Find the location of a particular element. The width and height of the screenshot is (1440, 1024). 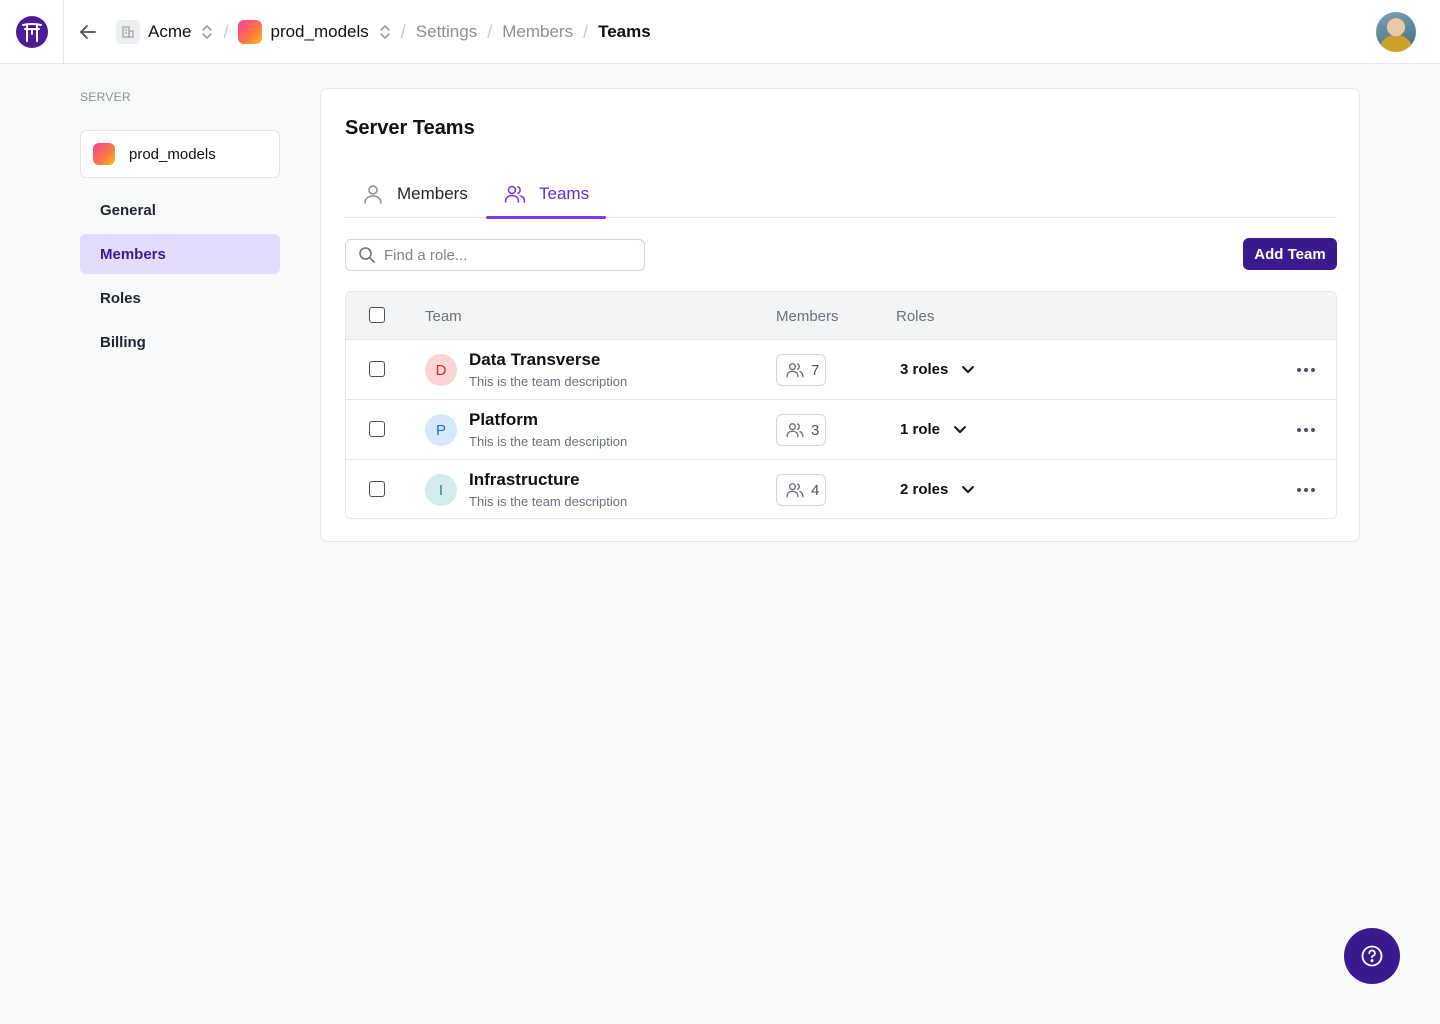

roles-label: 3 roles is located at coordinates (924, 369).